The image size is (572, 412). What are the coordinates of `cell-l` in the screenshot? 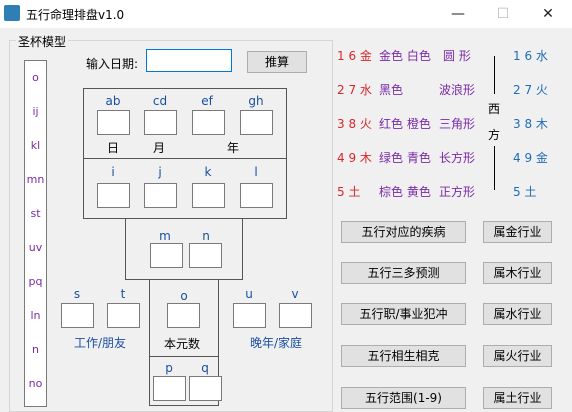 It's located at (256, 195).